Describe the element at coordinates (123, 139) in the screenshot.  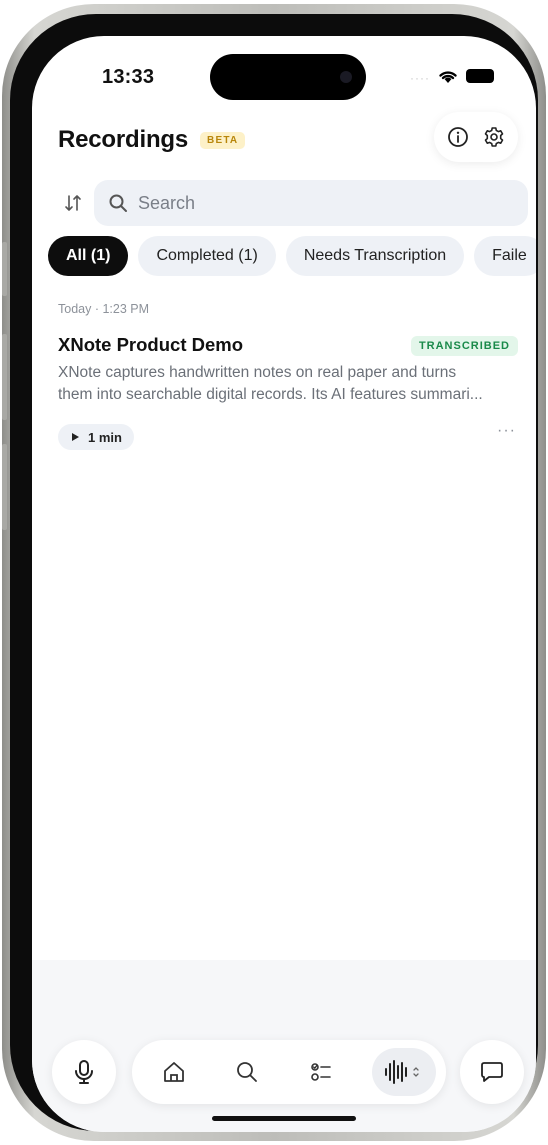
I see `page-title: Recordings` at that location.